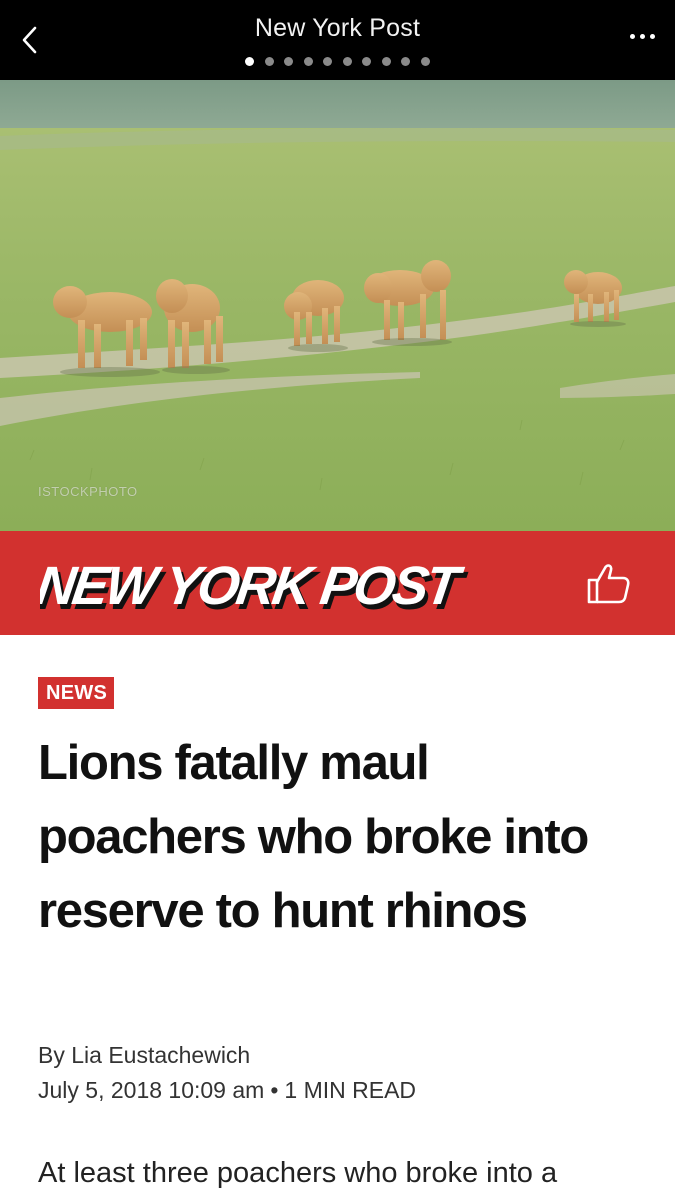 The image size is (675, 1200). Describe the element at coordinates (151, 1090) in the screenshot. I see `publish-date: July 5, 2018 10:09 am` at that location.